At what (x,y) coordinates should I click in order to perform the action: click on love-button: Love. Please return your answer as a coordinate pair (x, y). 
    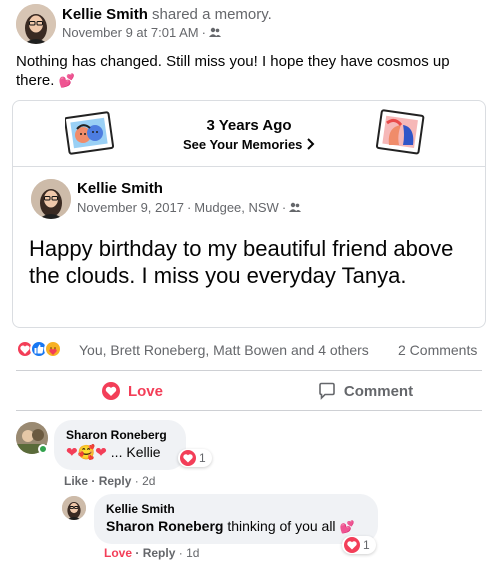
    Looking at the image, I should click on (132, 391).